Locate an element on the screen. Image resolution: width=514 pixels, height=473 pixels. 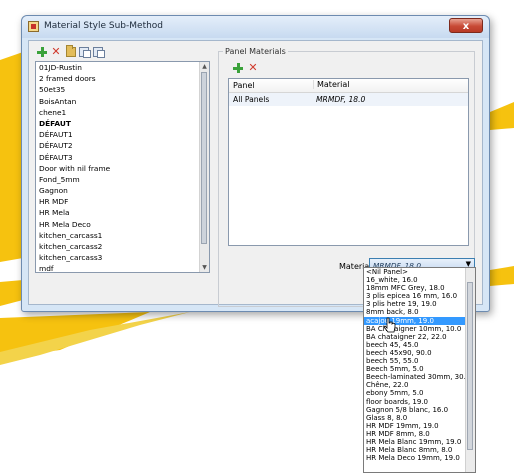
list-item: chene1 is located at coordinates (122, 112).